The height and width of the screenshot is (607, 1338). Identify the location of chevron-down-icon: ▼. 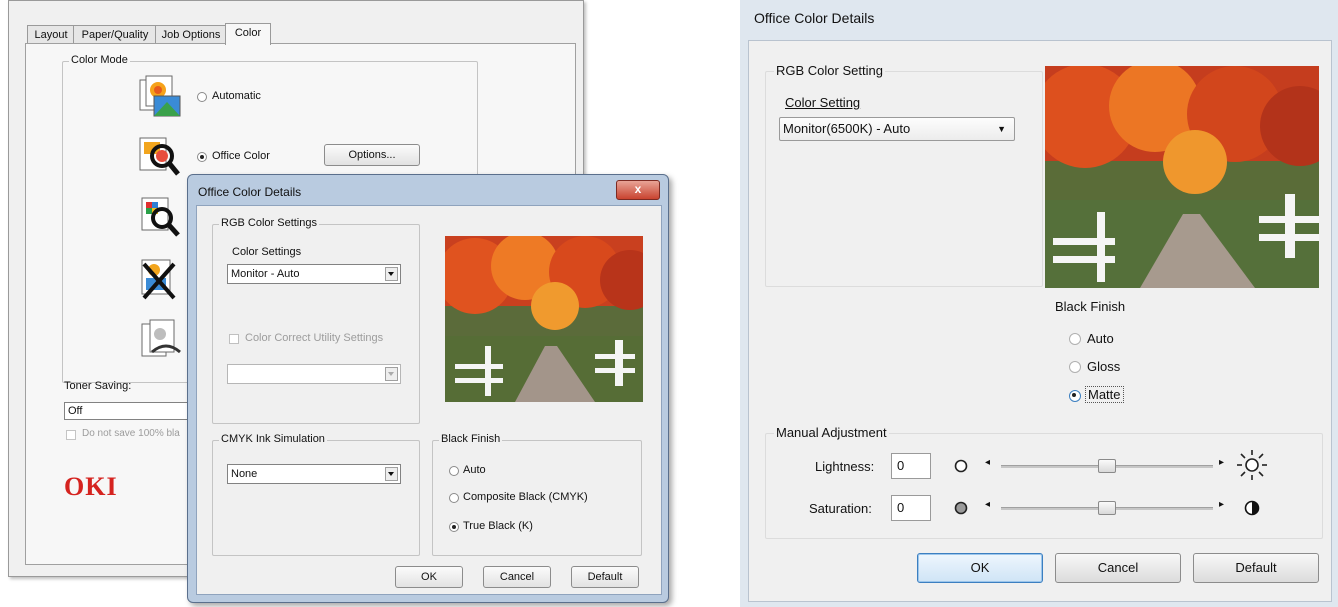
(1001, 129).